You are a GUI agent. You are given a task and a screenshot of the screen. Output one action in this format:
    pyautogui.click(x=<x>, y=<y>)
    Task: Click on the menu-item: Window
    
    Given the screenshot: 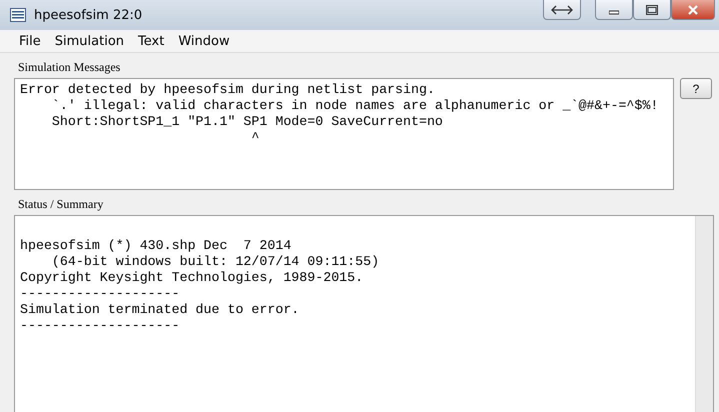 What is the action you would take?
    pyautogui.click(x=204, y=41)
    